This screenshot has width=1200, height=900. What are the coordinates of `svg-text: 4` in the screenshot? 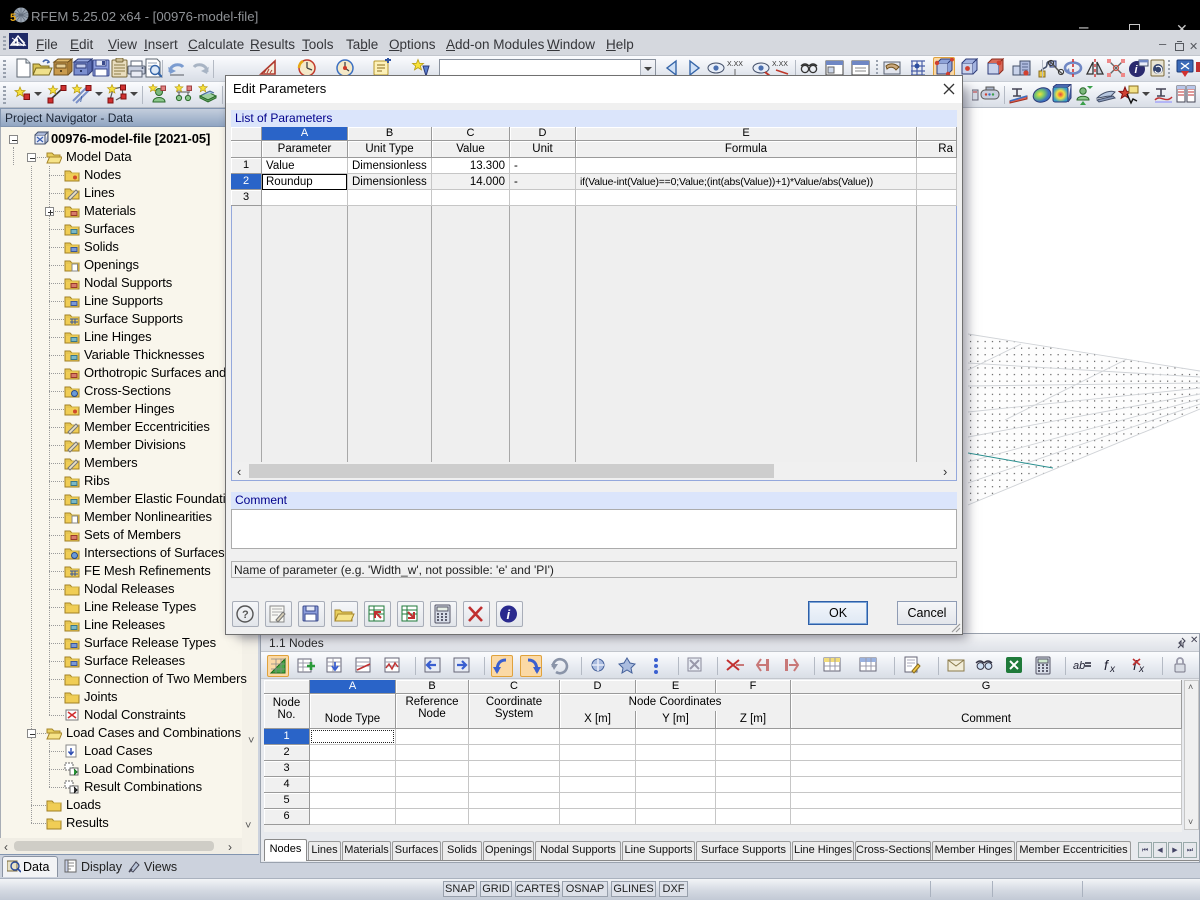 It's located at (16, 43).